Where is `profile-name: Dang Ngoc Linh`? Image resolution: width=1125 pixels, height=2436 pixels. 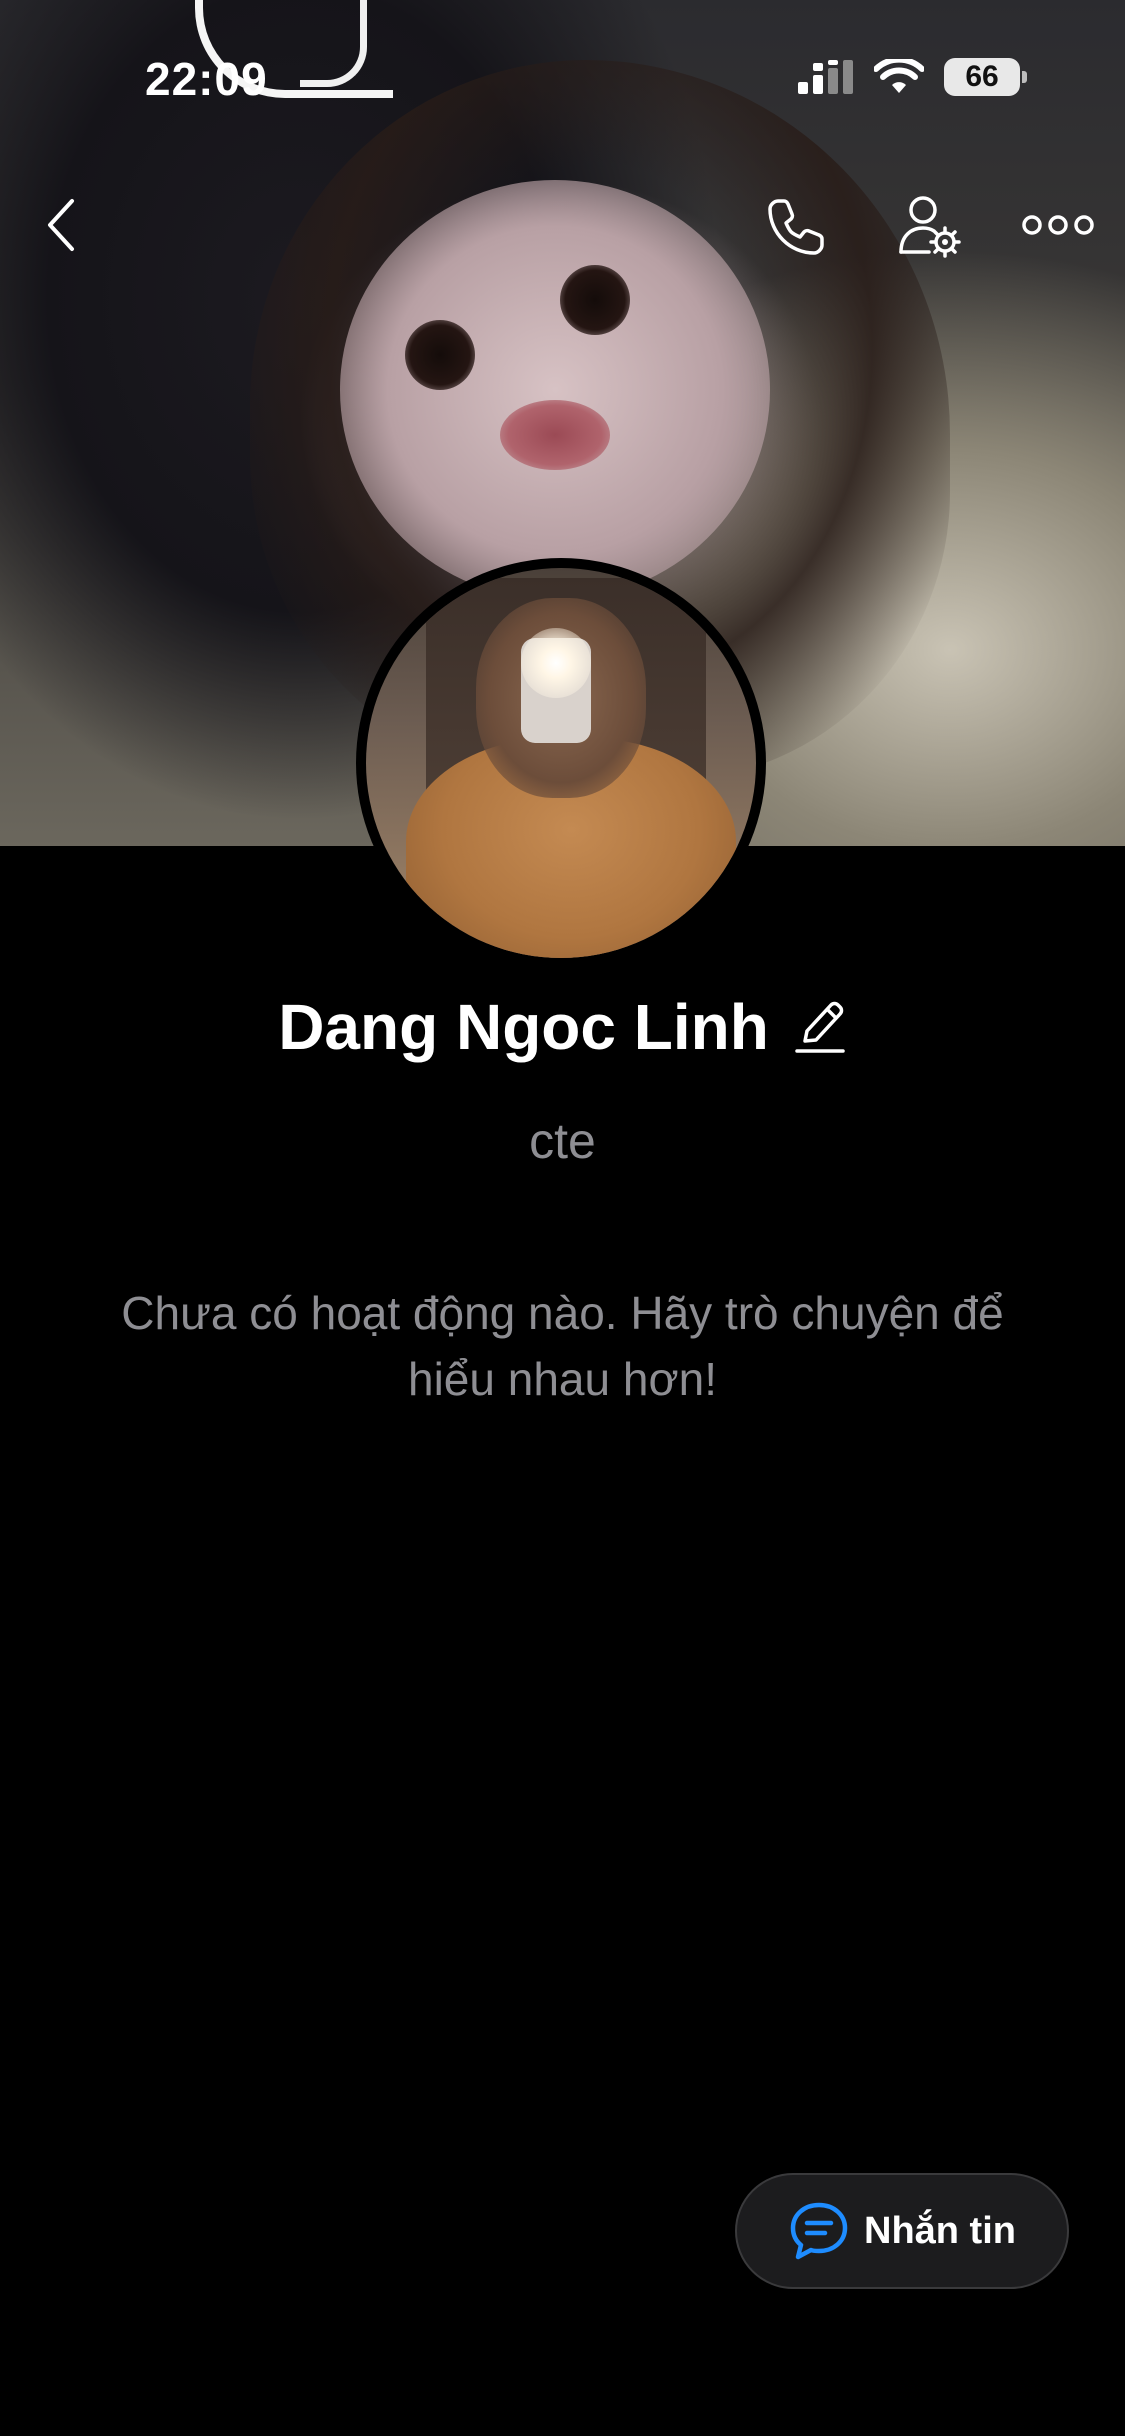 profile-name: Dang Ngoc Linh is located at coordinates (523, 1027).